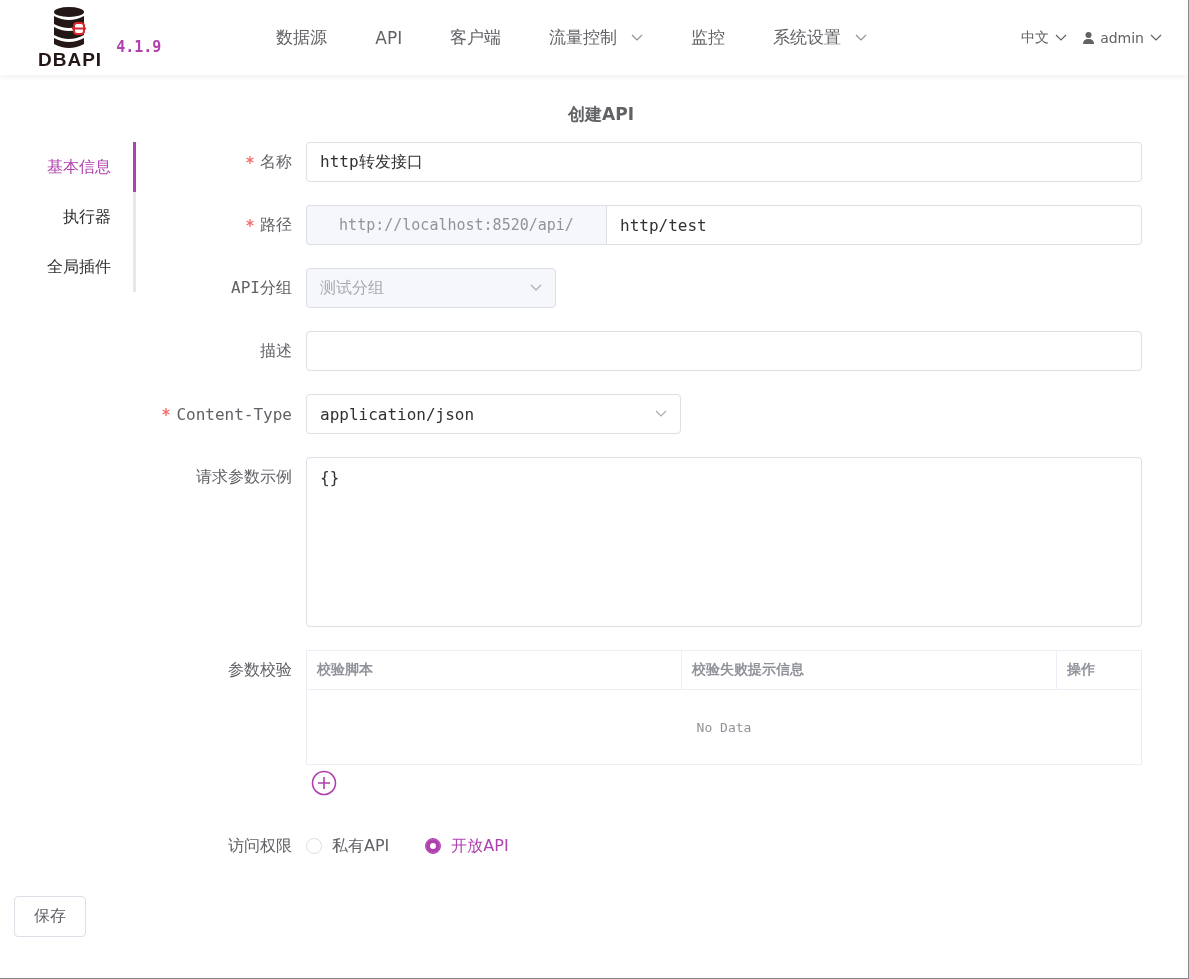 The height and width of the screenshot is (979, 1189). I want to click on textarea-field: {}, so click(724, 542).